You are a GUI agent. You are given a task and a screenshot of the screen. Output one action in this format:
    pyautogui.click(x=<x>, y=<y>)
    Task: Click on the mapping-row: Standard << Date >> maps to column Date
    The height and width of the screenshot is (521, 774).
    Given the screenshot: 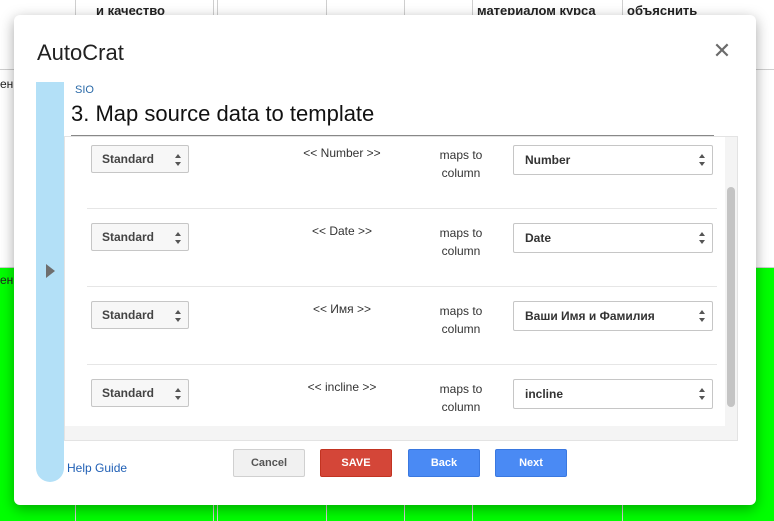 What is the action you would take?
    pyautogui.click(x=402, y=247)
    